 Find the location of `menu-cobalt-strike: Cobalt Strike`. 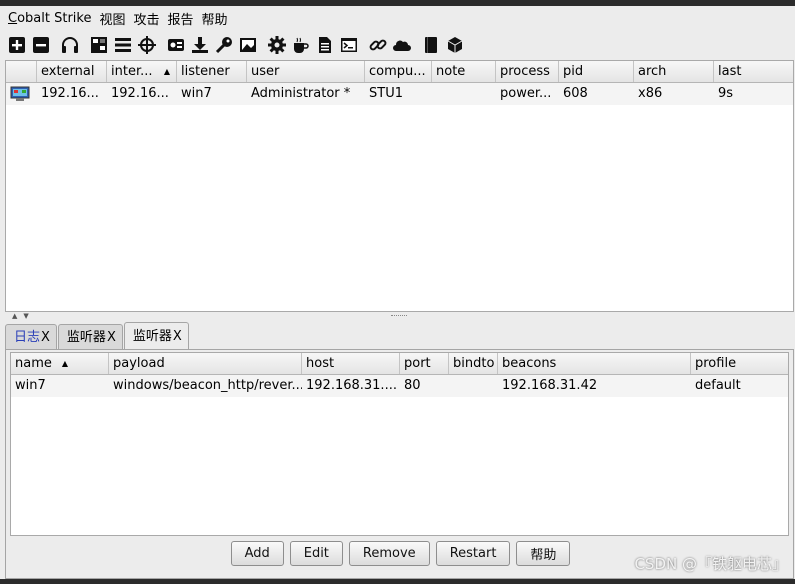

menu-cobalt-strike: Cobalt Strike is located at coordinates (49, 18).